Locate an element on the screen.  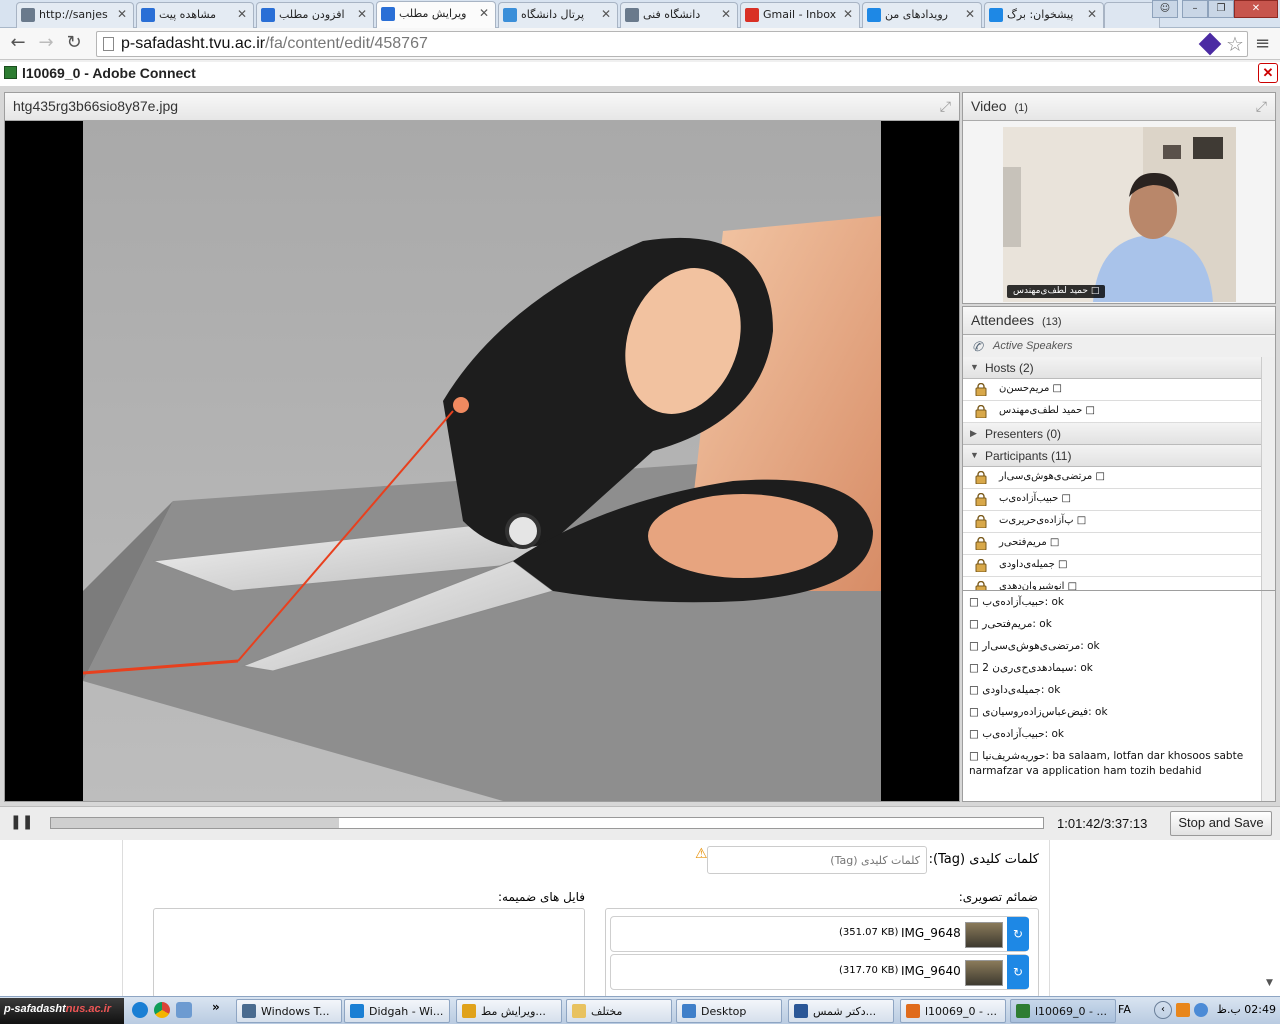
tab-6: دانشگاه فنی ✕ is located at coordinates (679, 15).